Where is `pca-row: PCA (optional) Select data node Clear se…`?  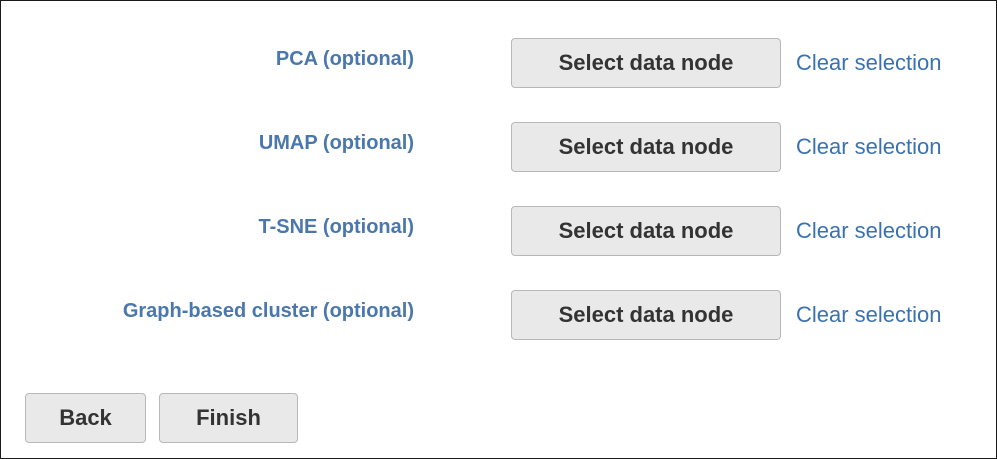
pca-row: PCA (optional) Select data node Clear se… is located at coordinates (498, 64).